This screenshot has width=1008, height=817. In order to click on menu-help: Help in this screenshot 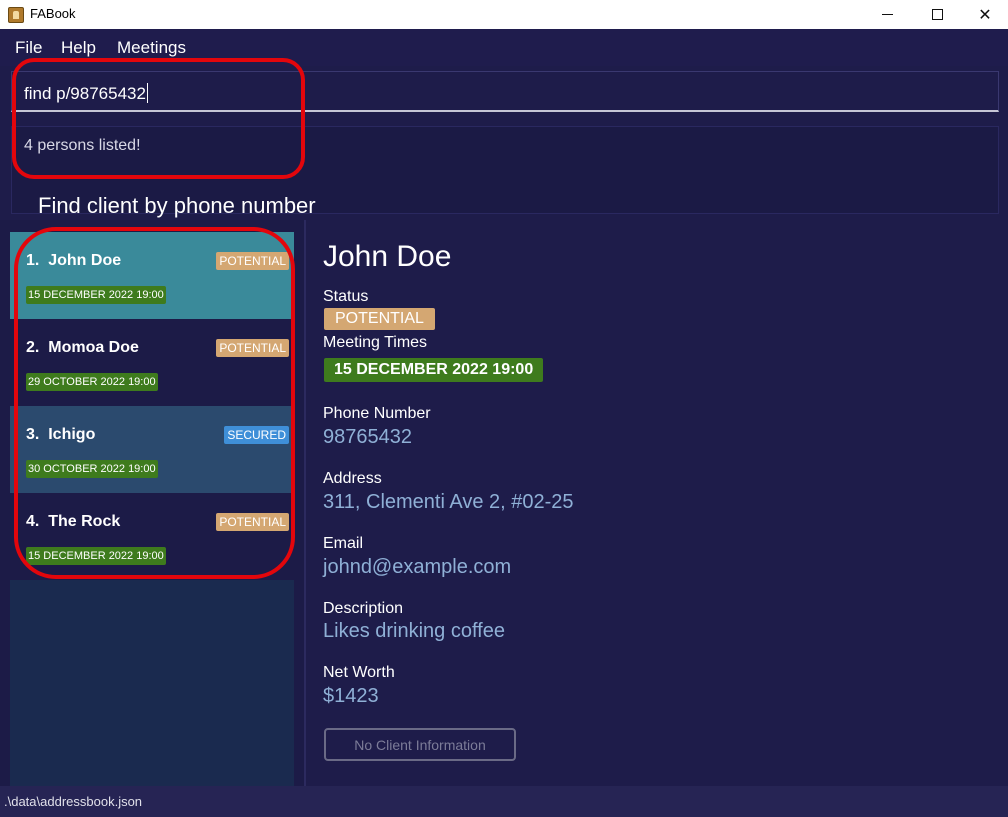, I will do `click(78, 48)`.